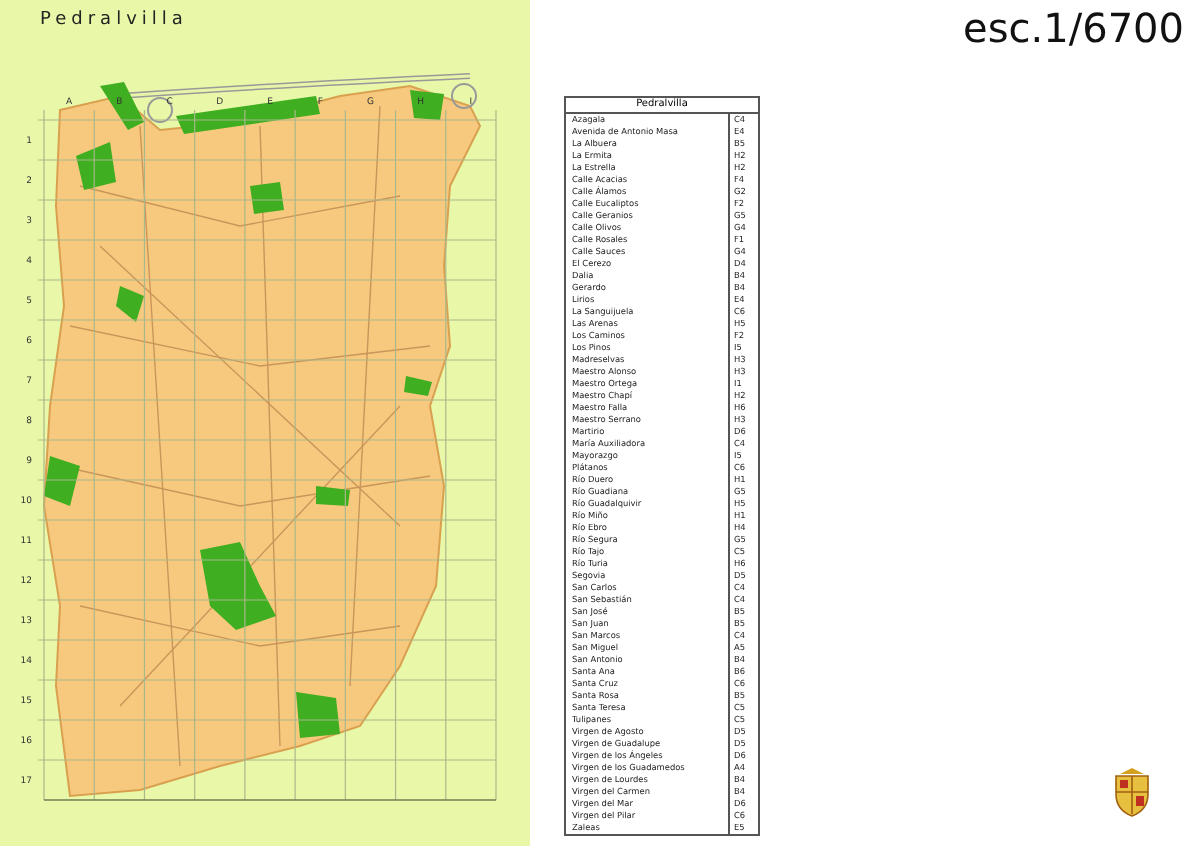 The height and width of the screenshot is (846, 1200). I want to click on map-scale: esc.1/6700, so click(1073, 28).